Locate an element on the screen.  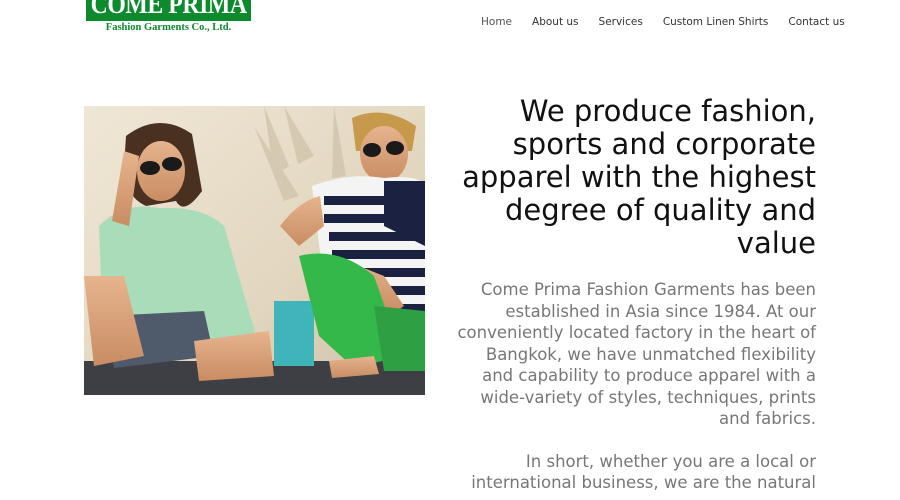
logo-banner: COME PRIMA is located at coordinates (168, 10).